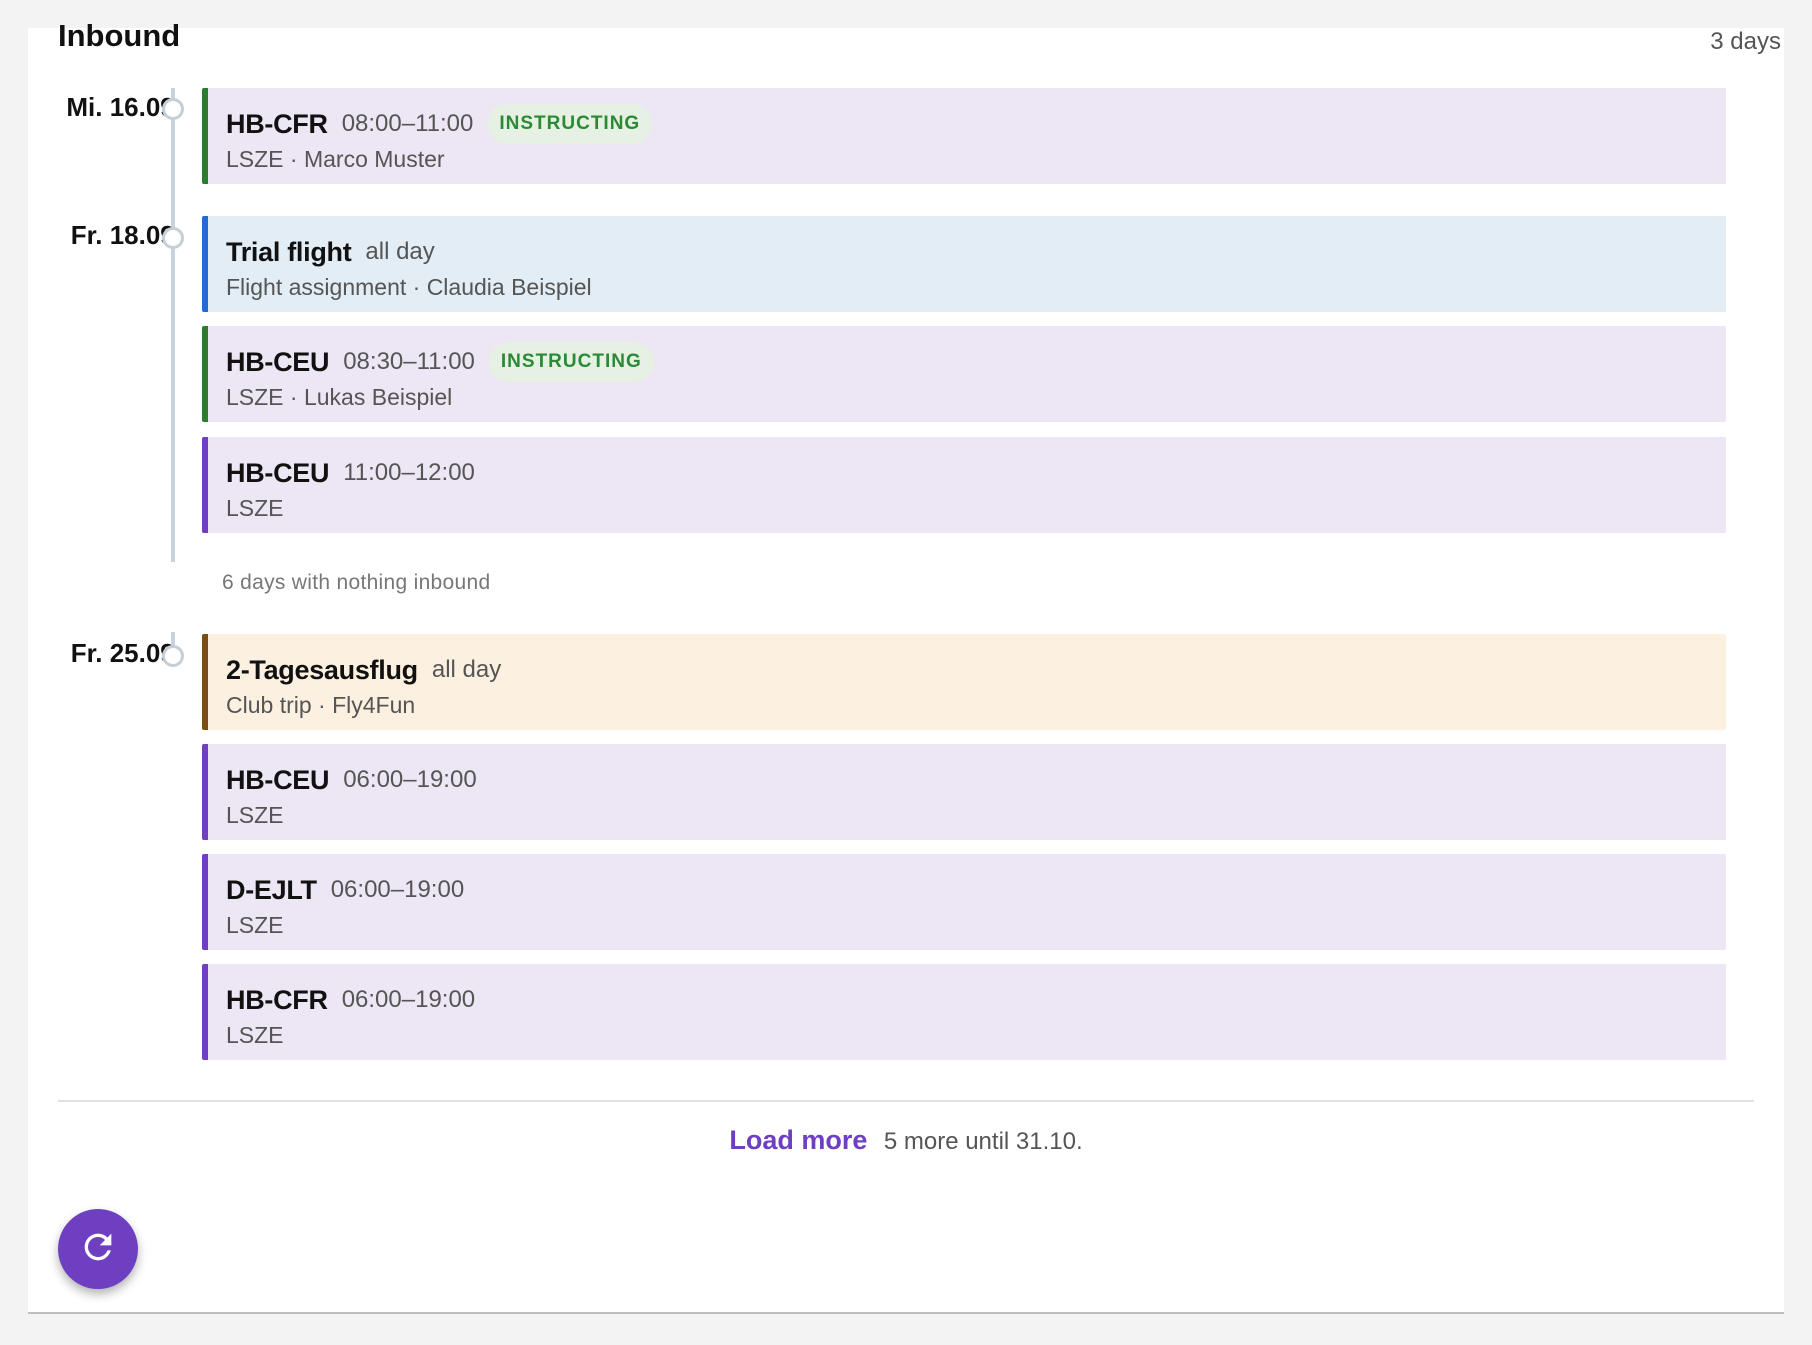  Describe the element at coordinates (119, 35) in the screenshot. I see `section-title: Inbound` at that location.